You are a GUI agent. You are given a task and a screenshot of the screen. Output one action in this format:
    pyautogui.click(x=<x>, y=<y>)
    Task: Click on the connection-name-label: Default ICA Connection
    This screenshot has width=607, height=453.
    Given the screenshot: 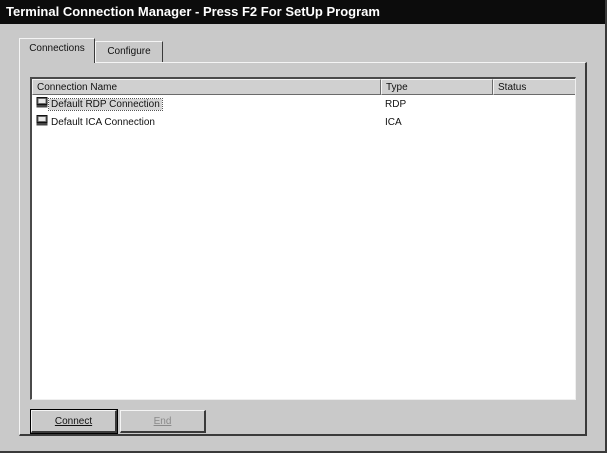 What is the action you would take?
    pyautogui.click(x=103, y=122)
    